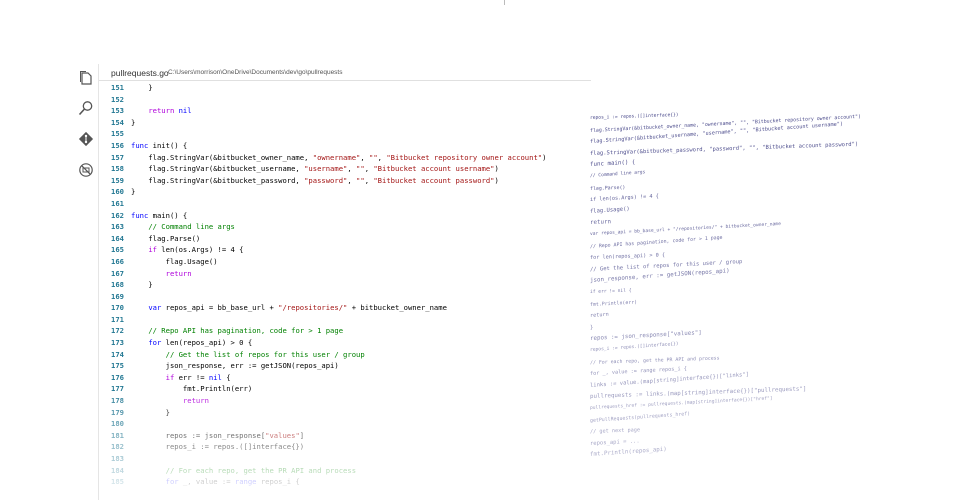 The width and height of the screenshot is (965, 500). Describe the element at coordinates (351, 297) in the screenshot. I see `code-line: 169` at that location.